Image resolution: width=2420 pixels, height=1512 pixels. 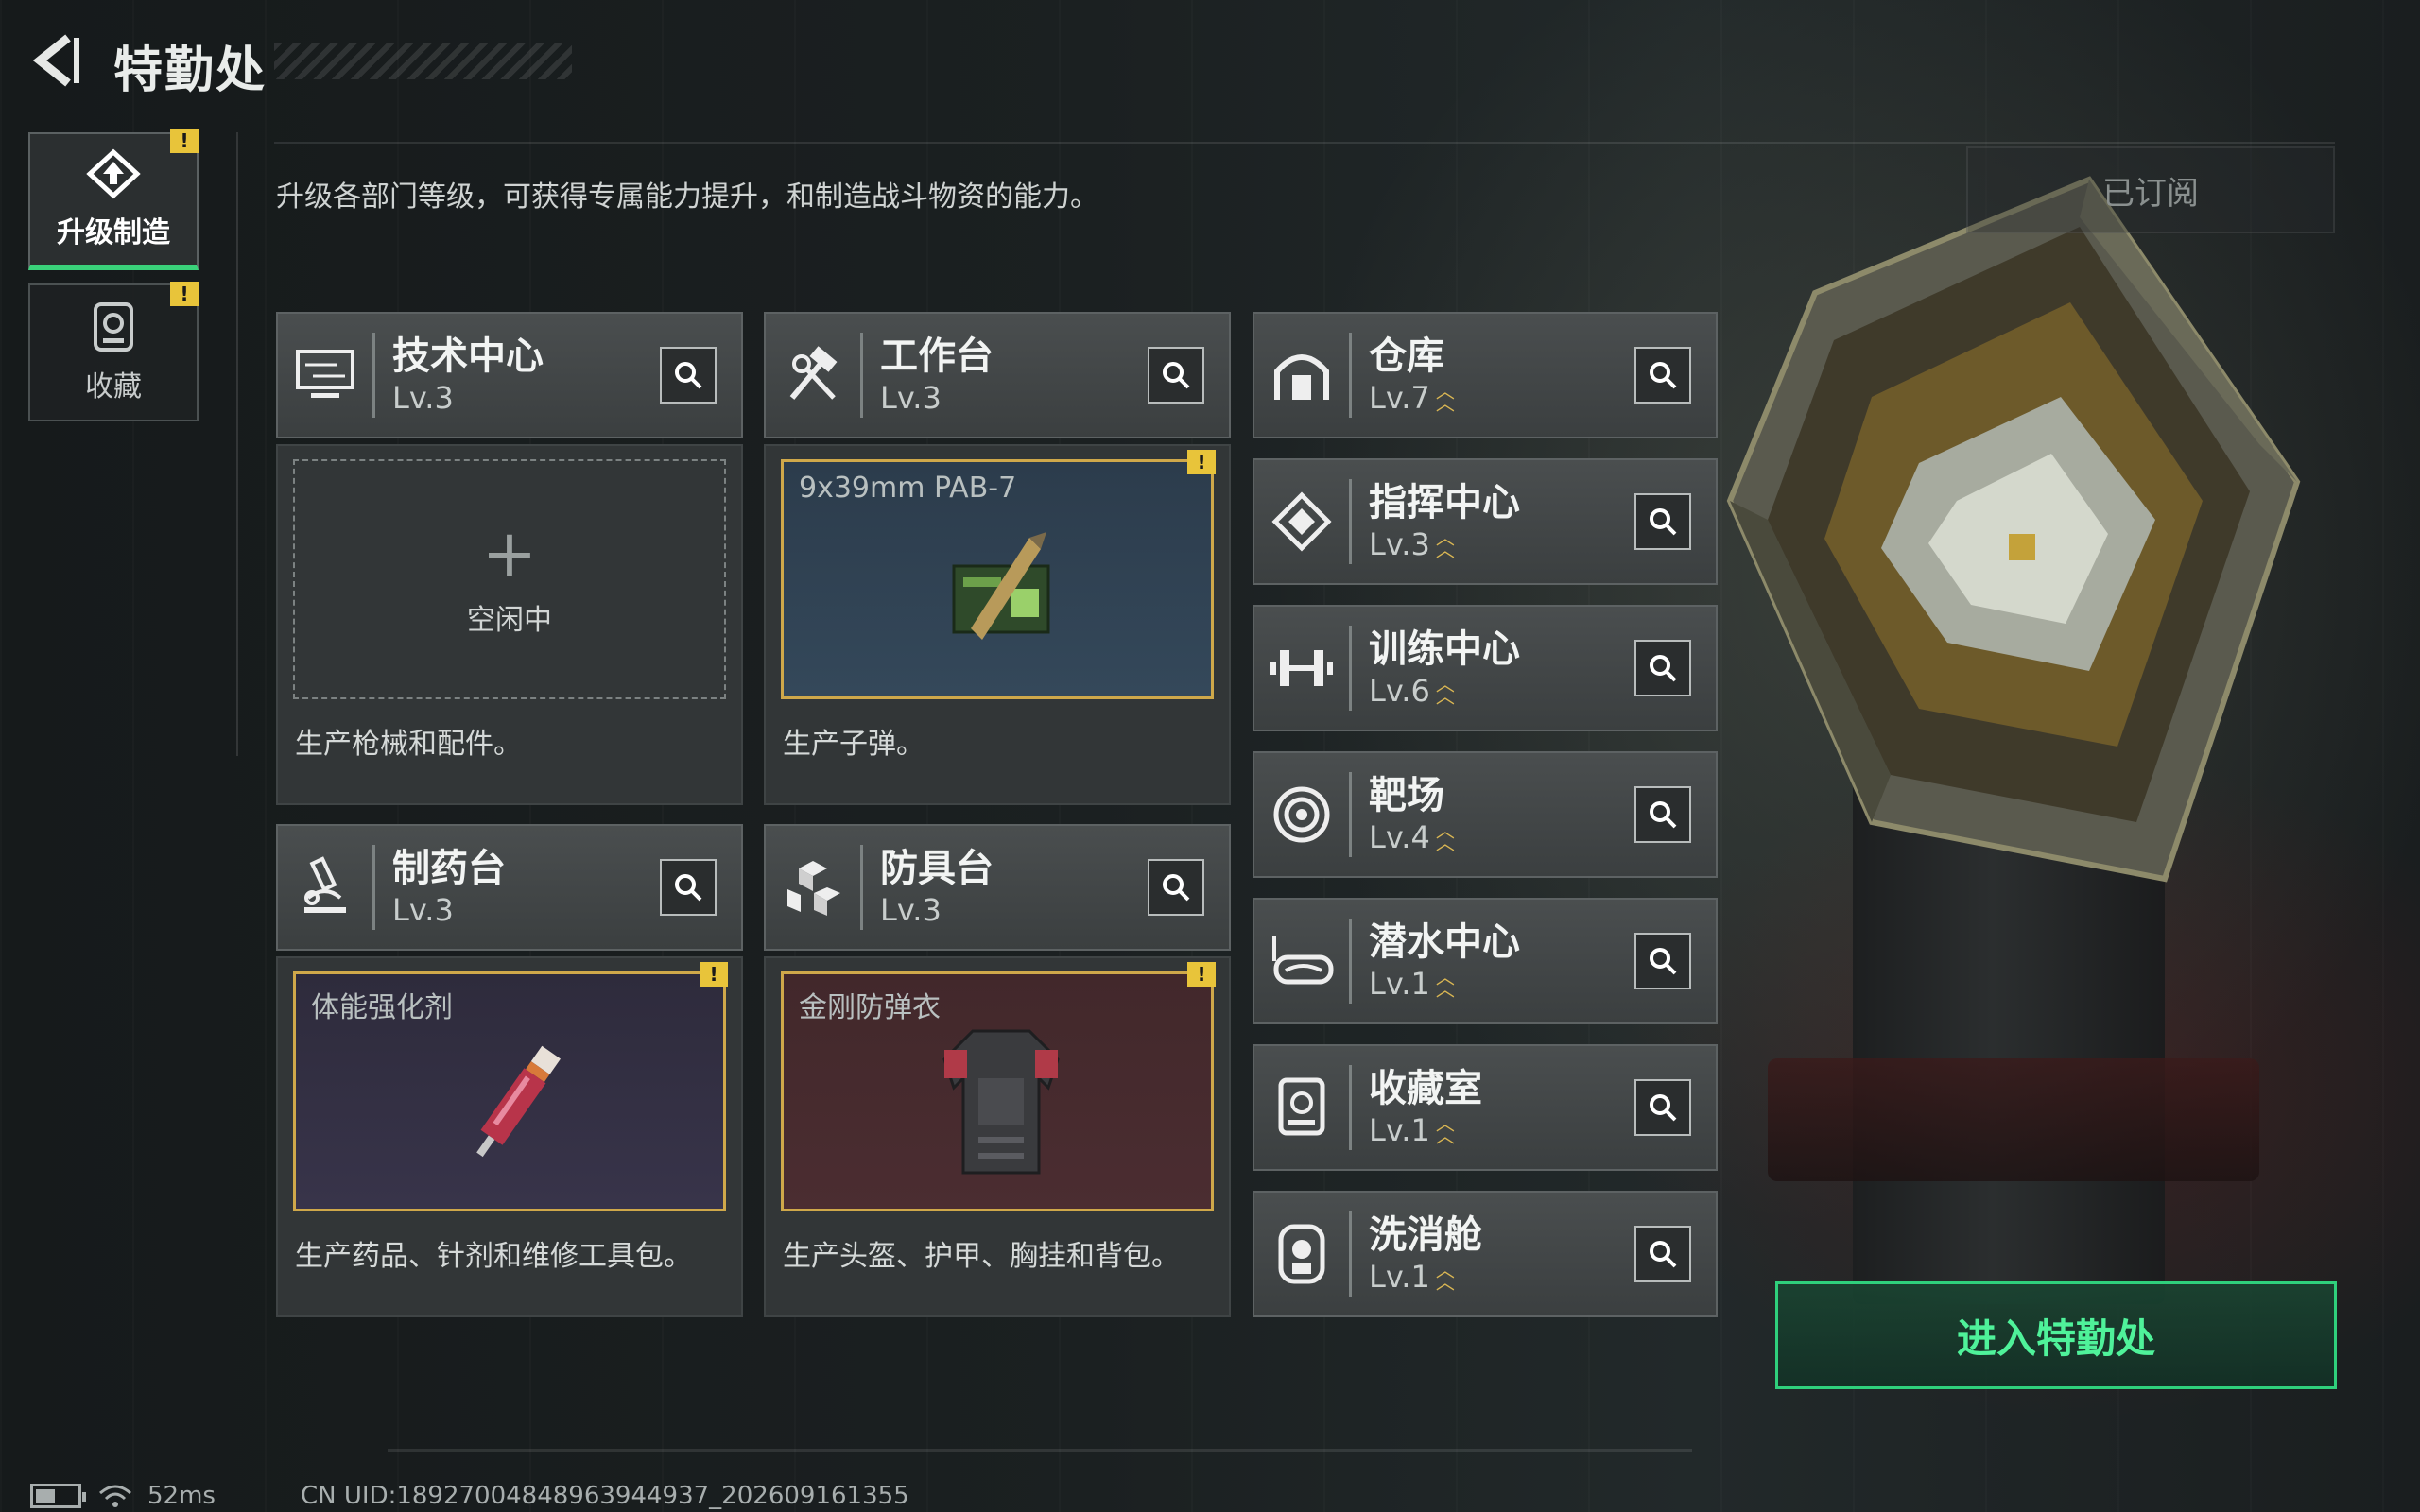 What do you see at coordinates (1302, 521) in the screenshot?
I see `command-icon` at bounding box center [1302, 521].